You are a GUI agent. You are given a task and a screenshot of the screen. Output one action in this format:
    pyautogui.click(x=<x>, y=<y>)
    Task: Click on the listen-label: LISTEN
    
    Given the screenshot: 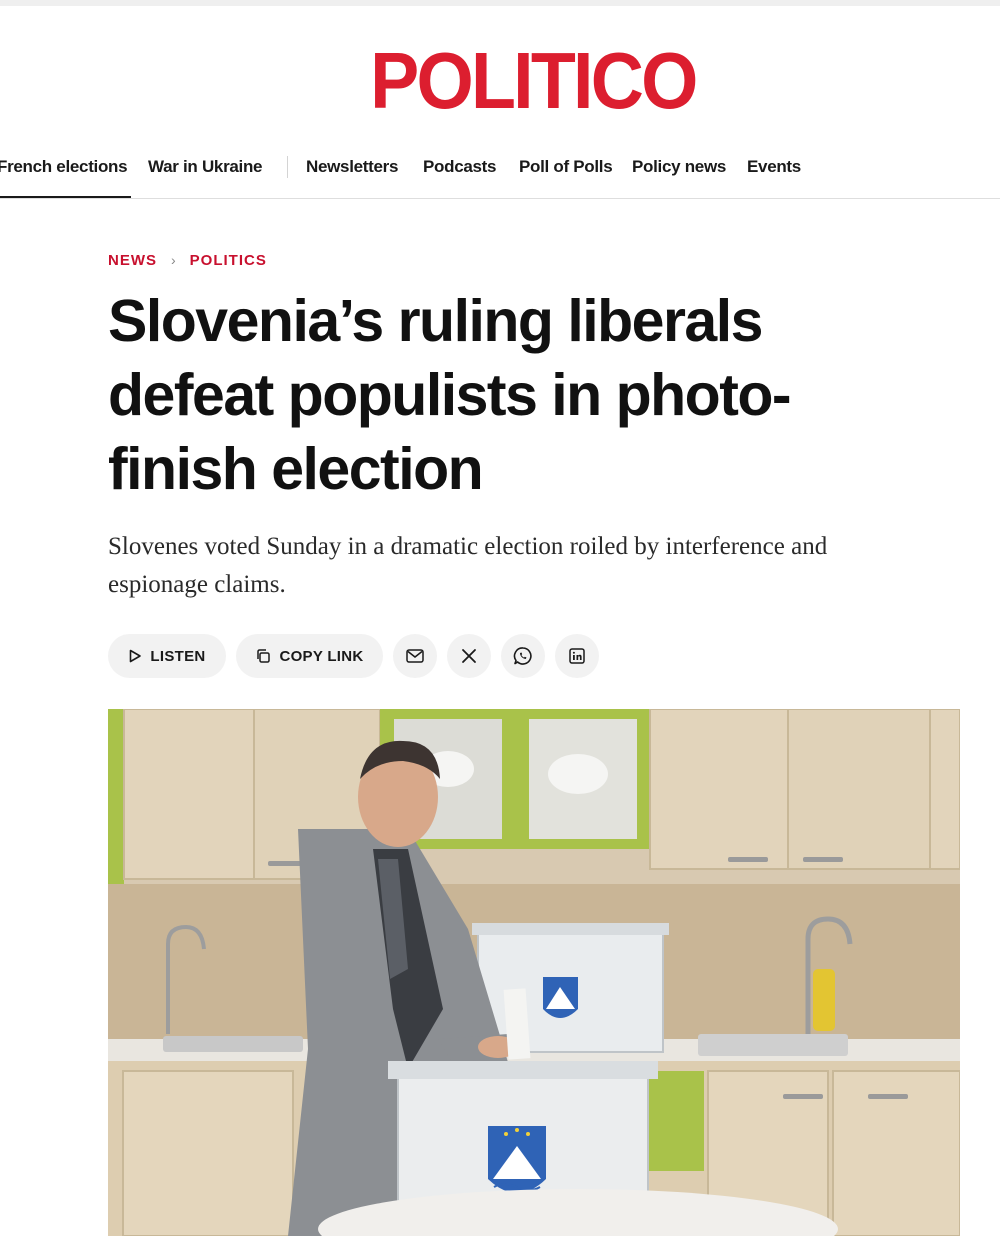 What is the action you would take?
    pyautogui.click(x=178, y=656)
    